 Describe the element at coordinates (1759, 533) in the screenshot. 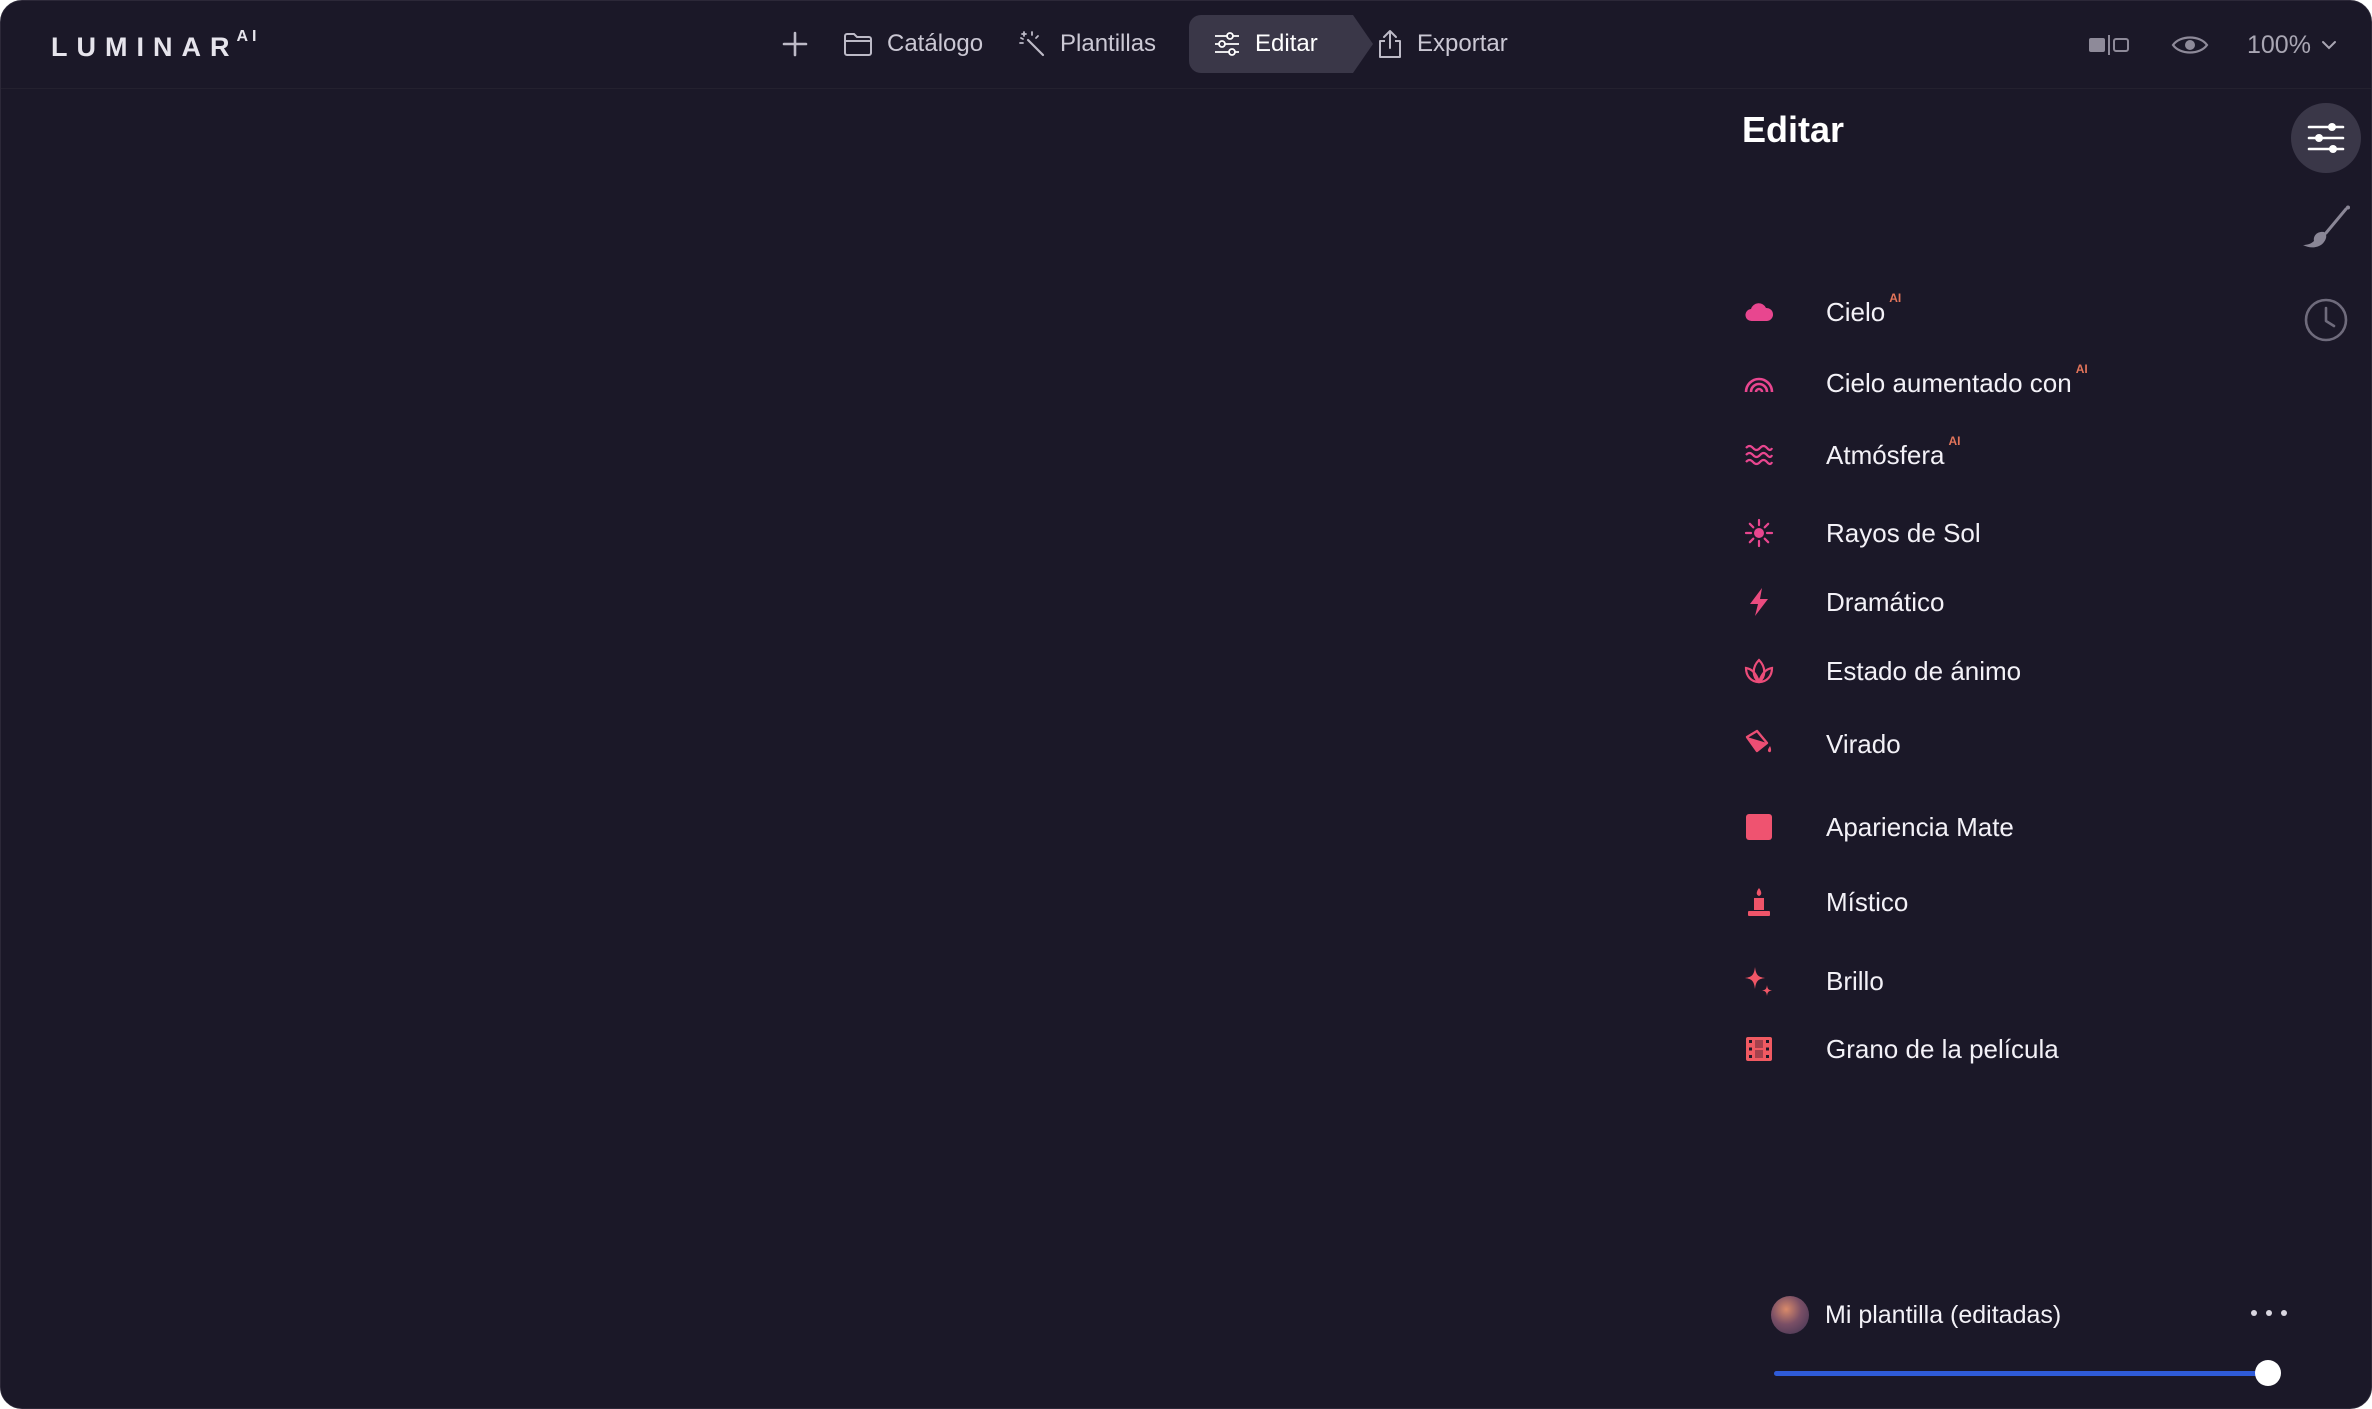

I see `sun-icon` at that location.